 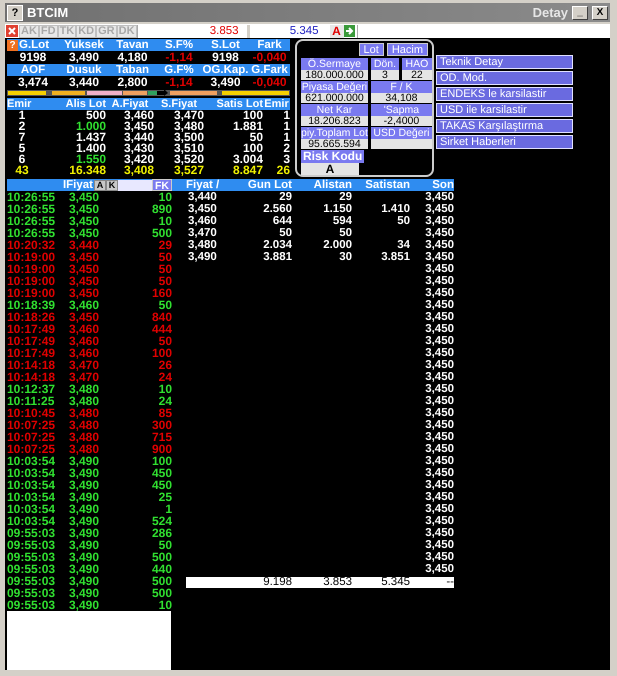 What do you see at coordinates (401, 98) in the screenshot?
I see `field-value: 34,108` at bounding box center [401, 98].